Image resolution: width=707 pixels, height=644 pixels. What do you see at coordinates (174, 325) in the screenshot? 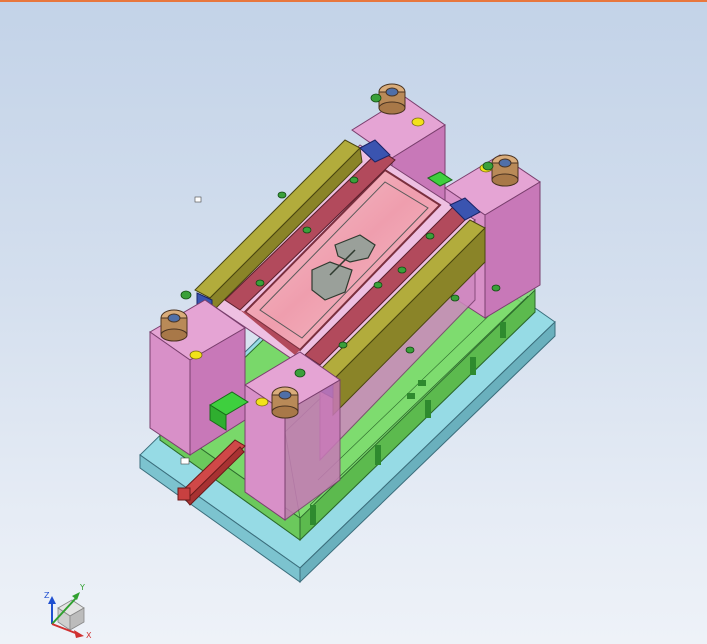
I see `bushing-left` at bounding box center [174, 325].